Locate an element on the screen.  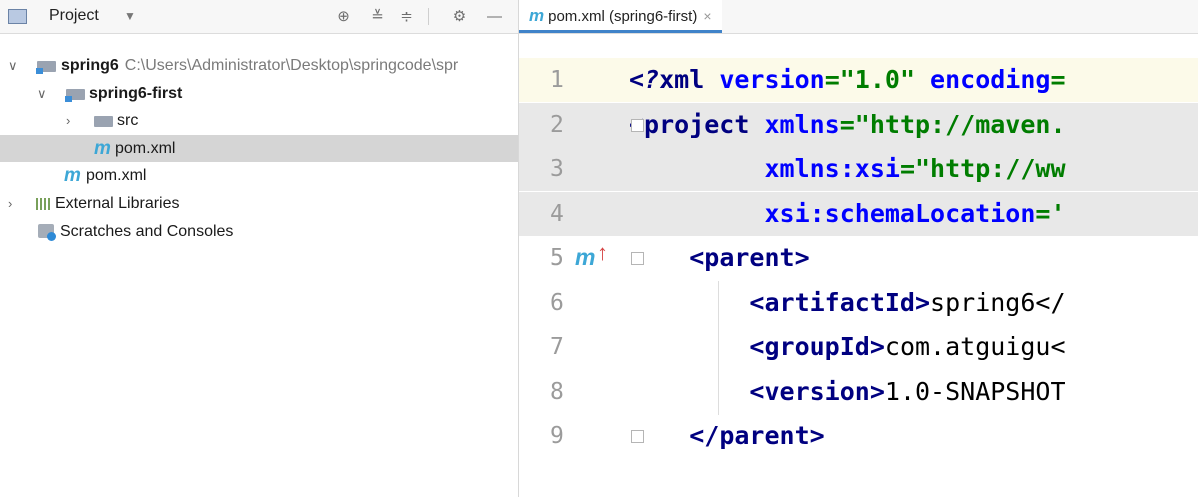
editor-tab: m pom.xml (spring6-first) × is located at coordinates (620, 16).